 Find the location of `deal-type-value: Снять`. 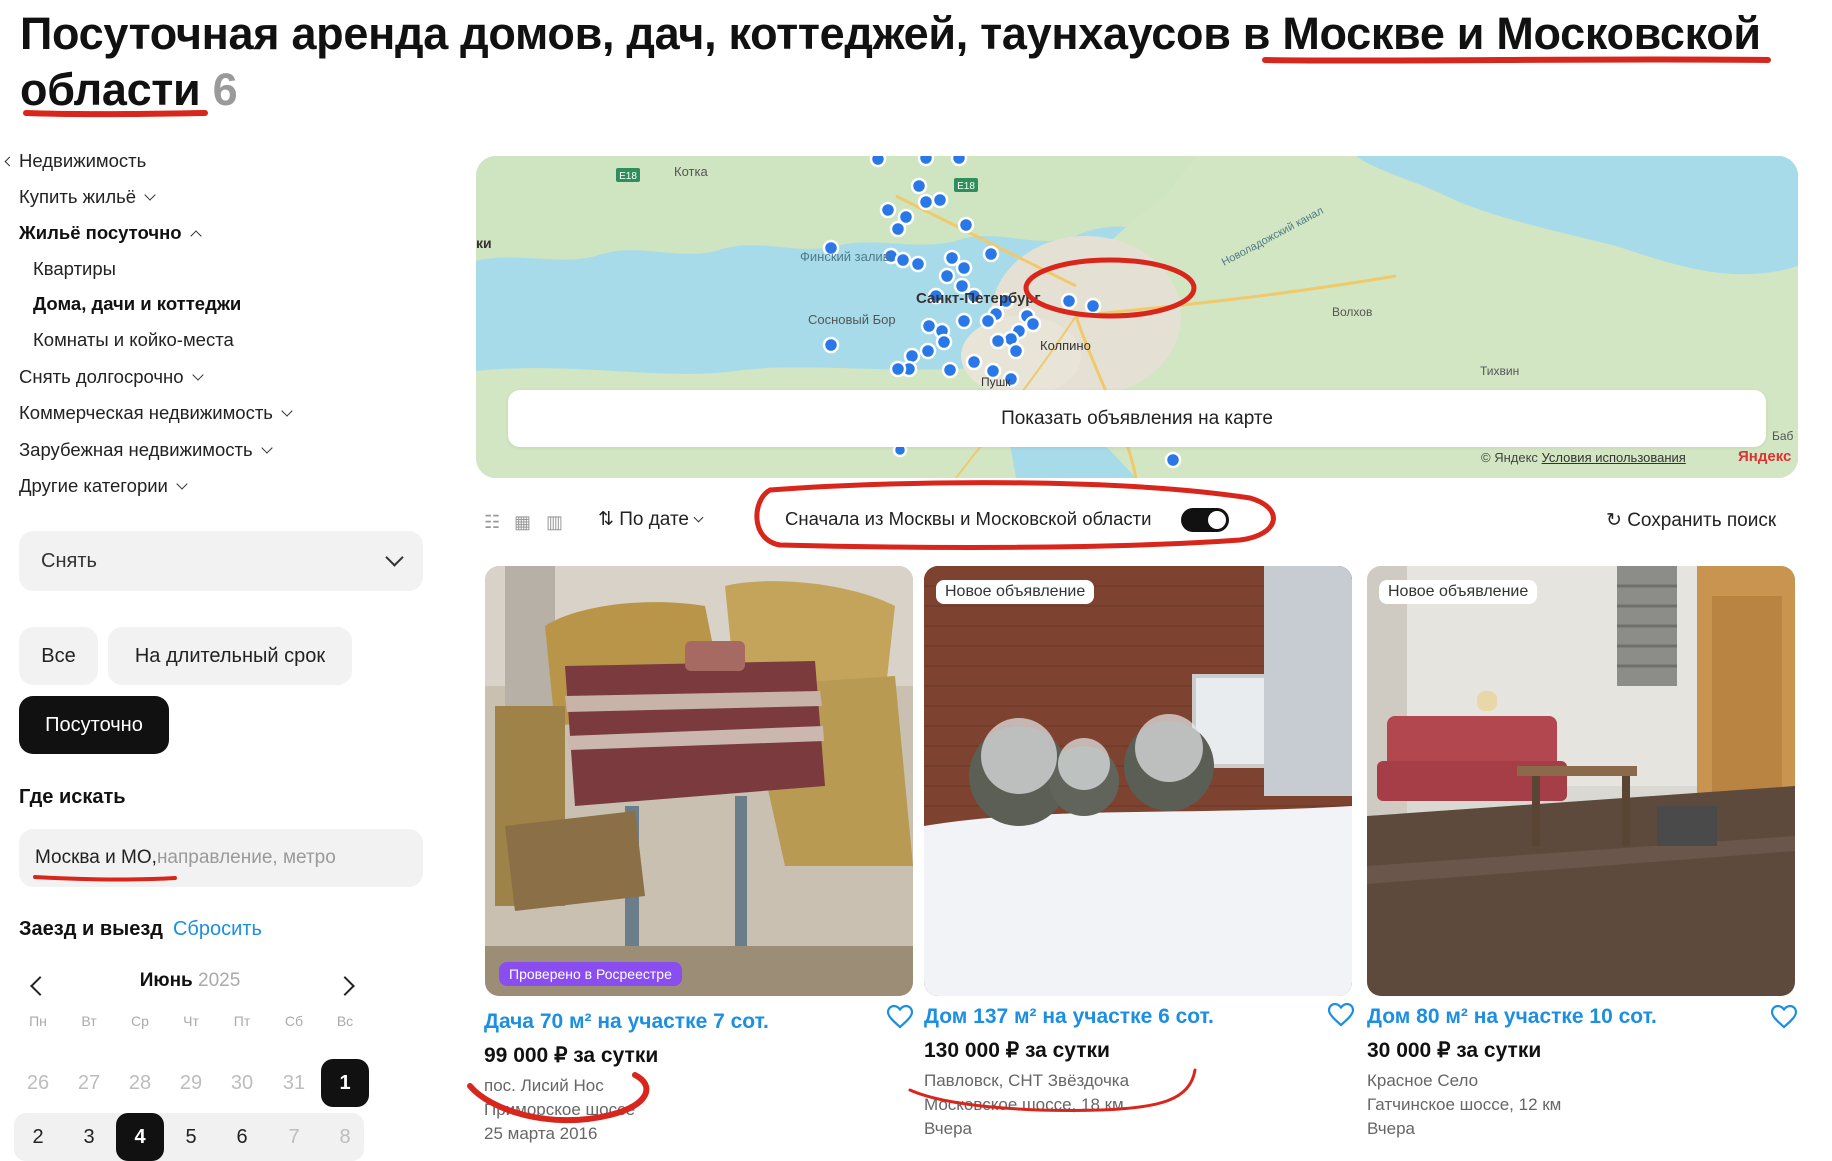

deal-type-value: Снять is located at coordinates (69, 560).